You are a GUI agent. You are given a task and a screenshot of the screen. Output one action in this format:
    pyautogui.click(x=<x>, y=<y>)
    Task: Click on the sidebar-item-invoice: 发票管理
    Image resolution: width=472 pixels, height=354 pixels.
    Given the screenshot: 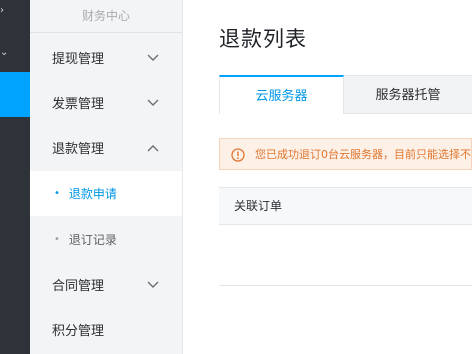 What is the action you would take?
    pyautogui.click(x=106, y=102)
    